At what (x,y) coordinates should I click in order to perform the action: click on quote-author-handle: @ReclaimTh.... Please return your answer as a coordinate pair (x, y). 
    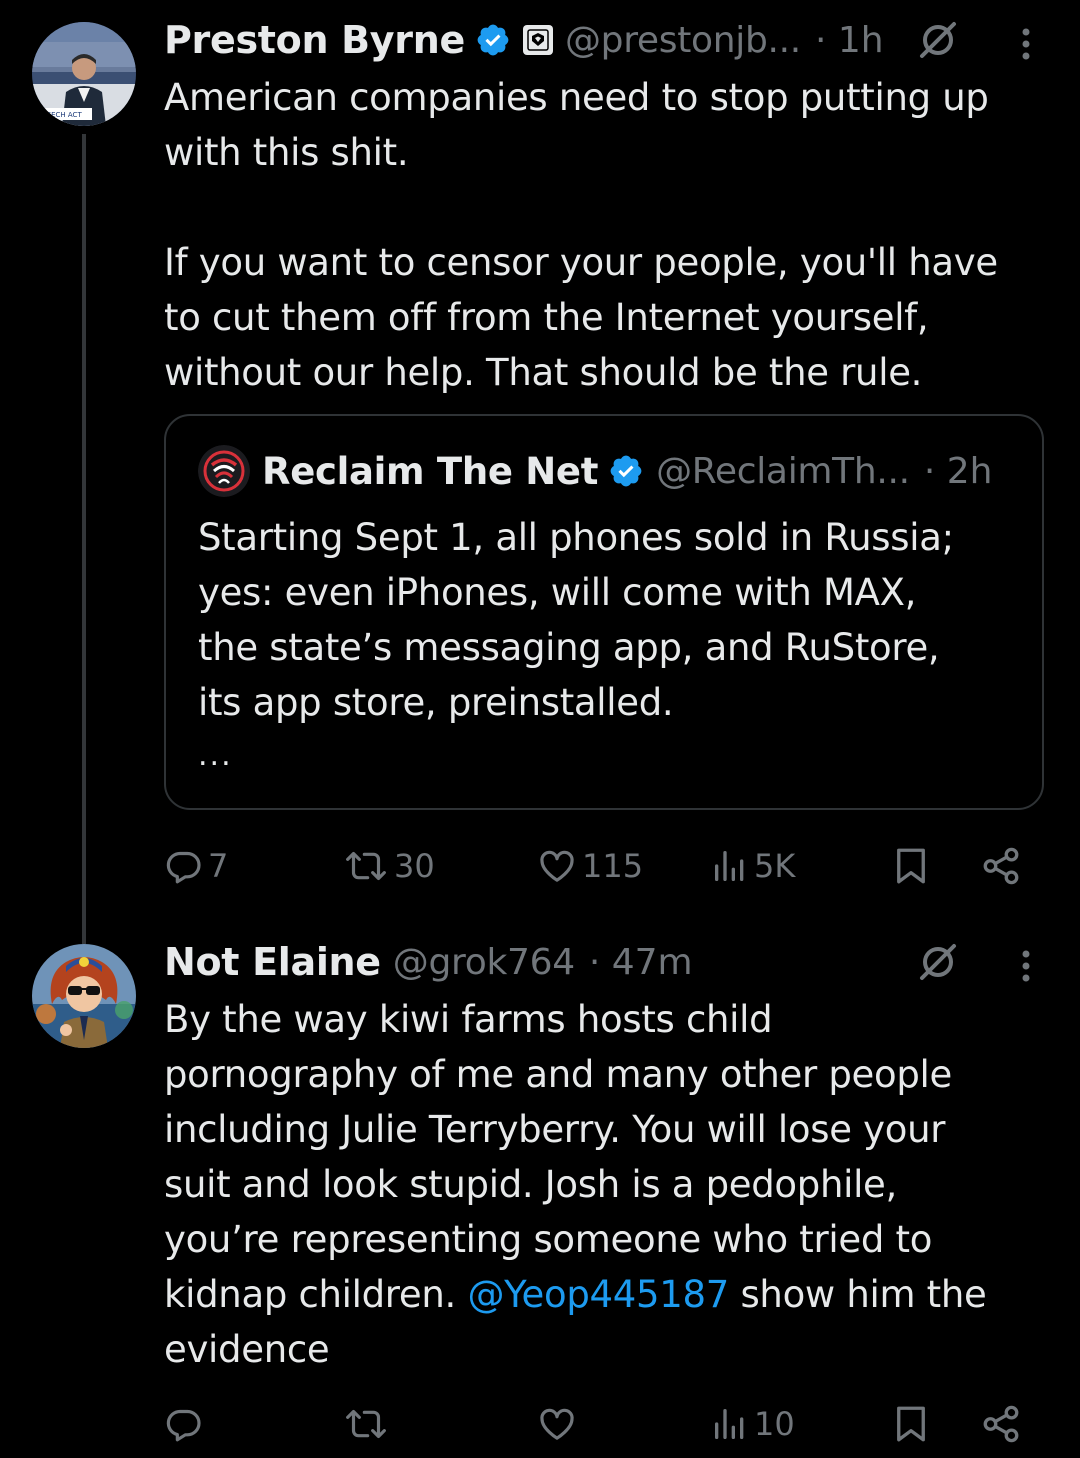
    Looking at the image, I should click on (783, 471).